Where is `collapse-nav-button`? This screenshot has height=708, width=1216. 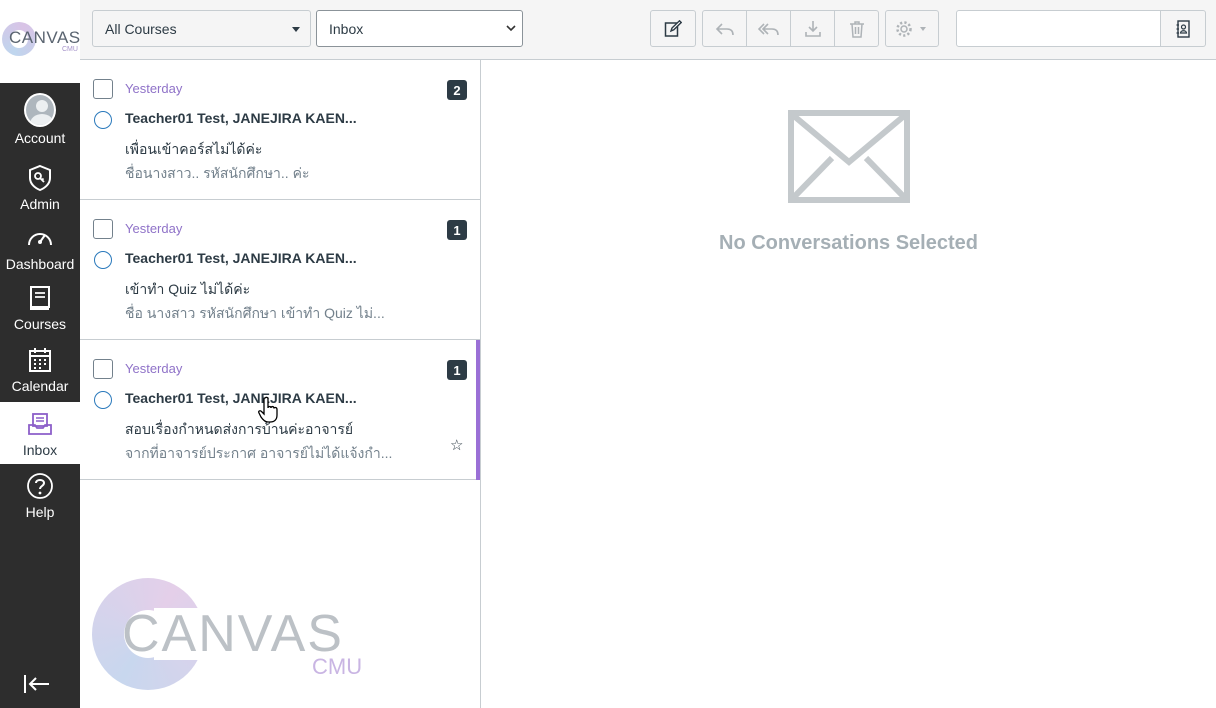 collapse-nav-button is located at coordinates (39, 684).